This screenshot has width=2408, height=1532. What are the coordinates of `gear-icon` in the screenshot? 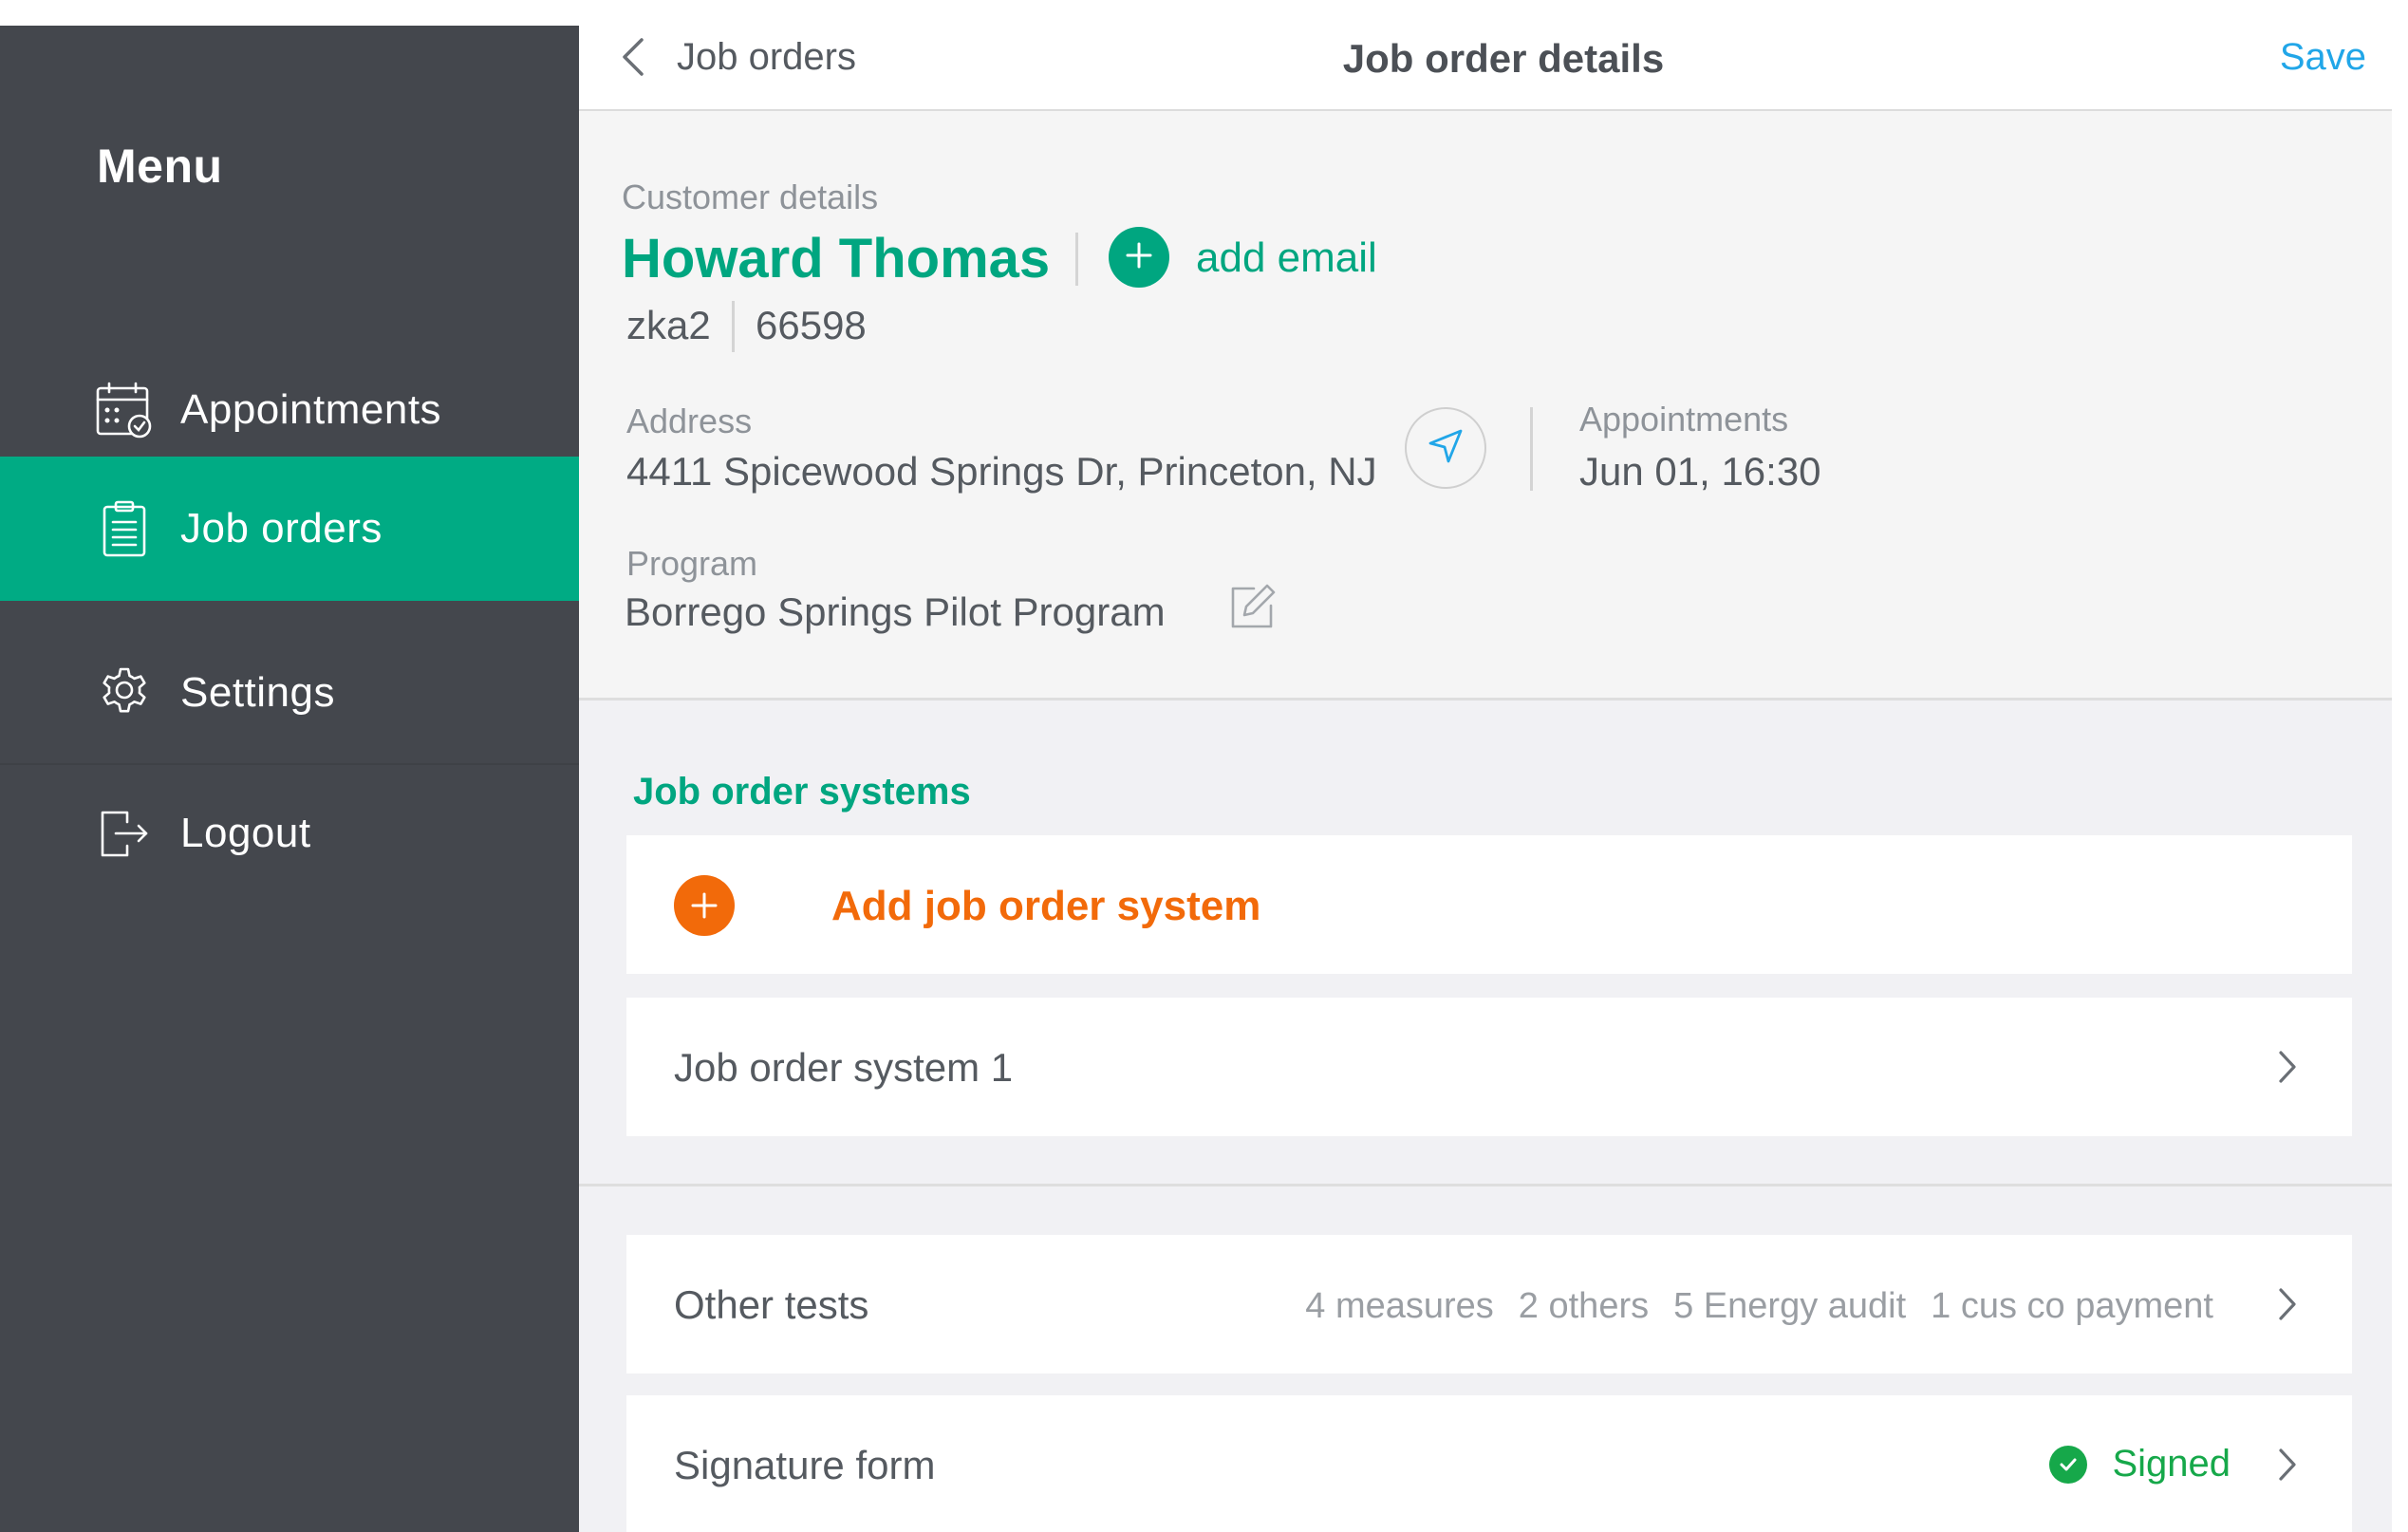 It's located at (124, 693).